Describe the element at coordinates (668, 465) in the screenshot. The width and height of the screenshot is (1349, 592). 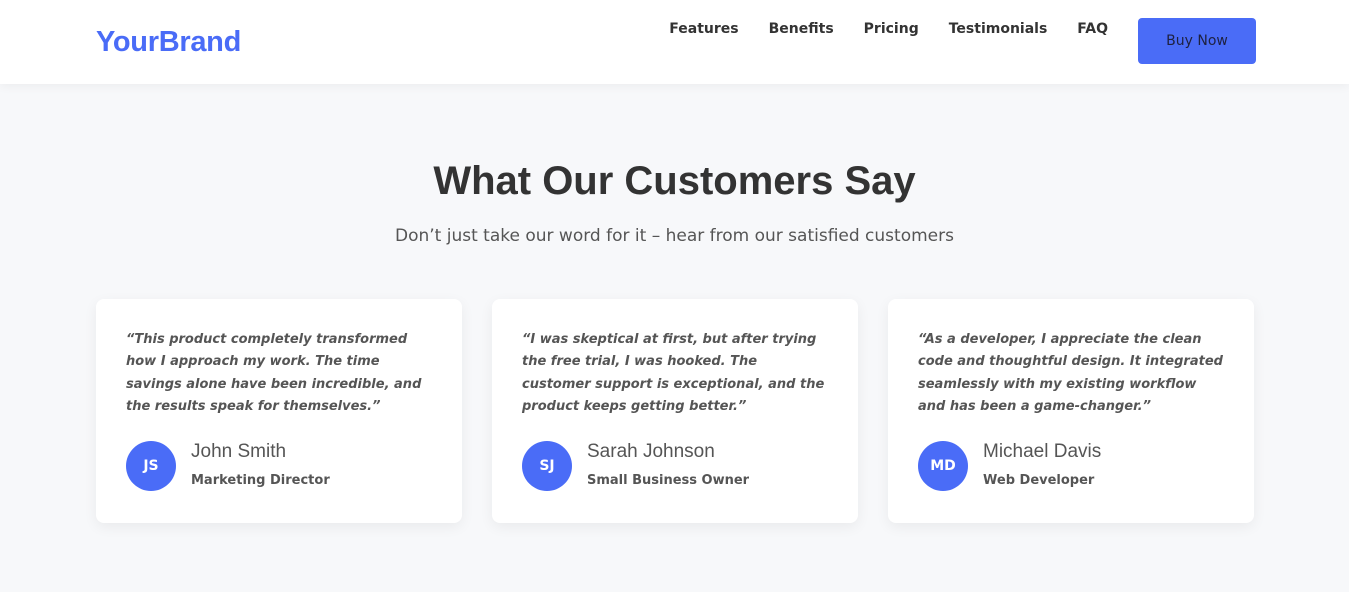
I see `author-info: Sarah Johnson Small Business Owner` at that location.